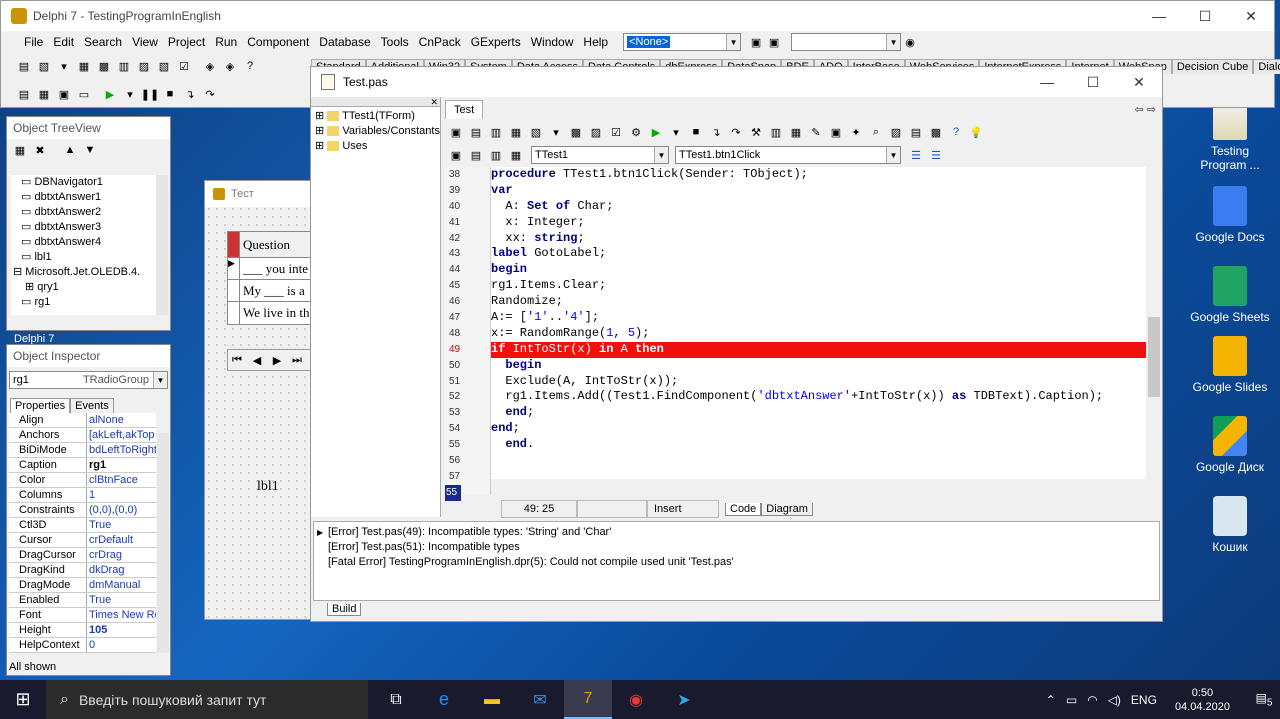  Describe the element at coordinates (121, 630) in the screenshot. I see `property-value: 105` at that location.